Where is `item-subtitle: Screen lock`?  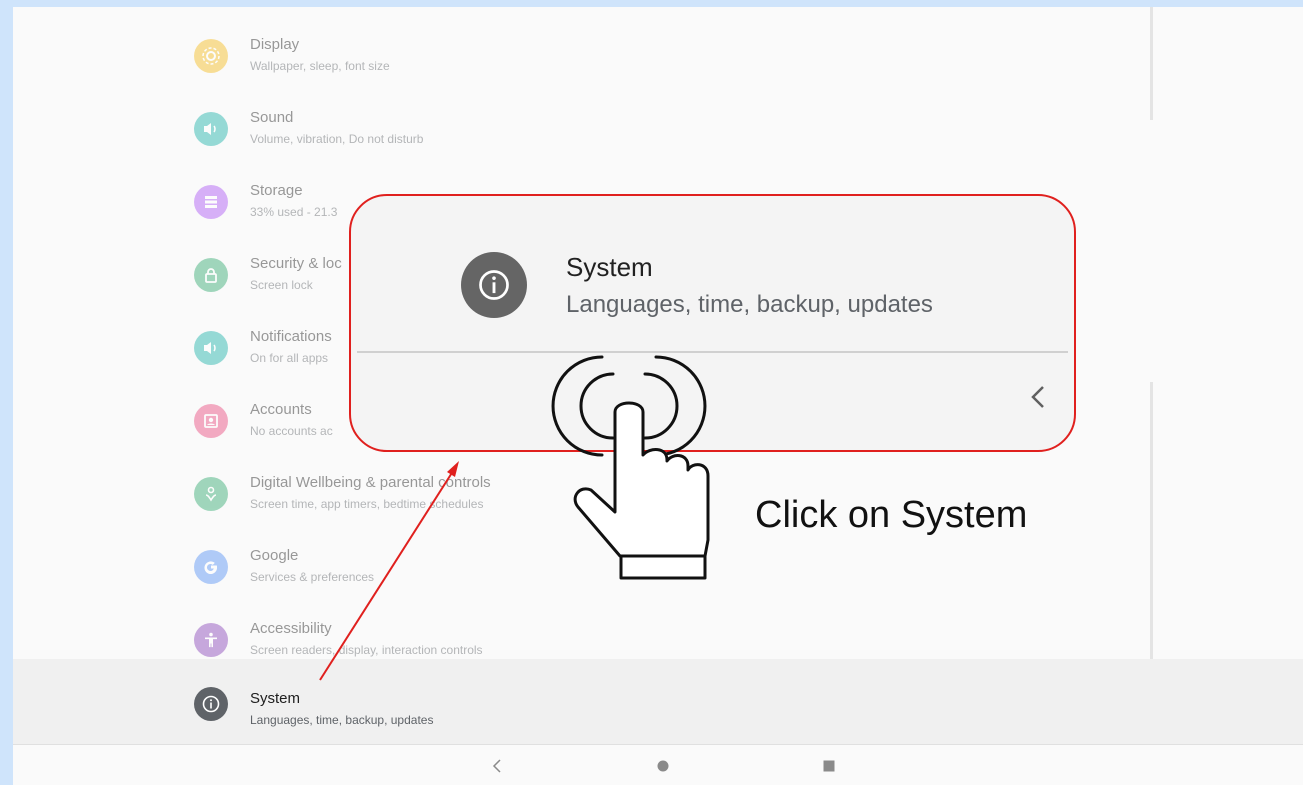 item-subtitle: Screen lock is located at coordinates (281, 285).